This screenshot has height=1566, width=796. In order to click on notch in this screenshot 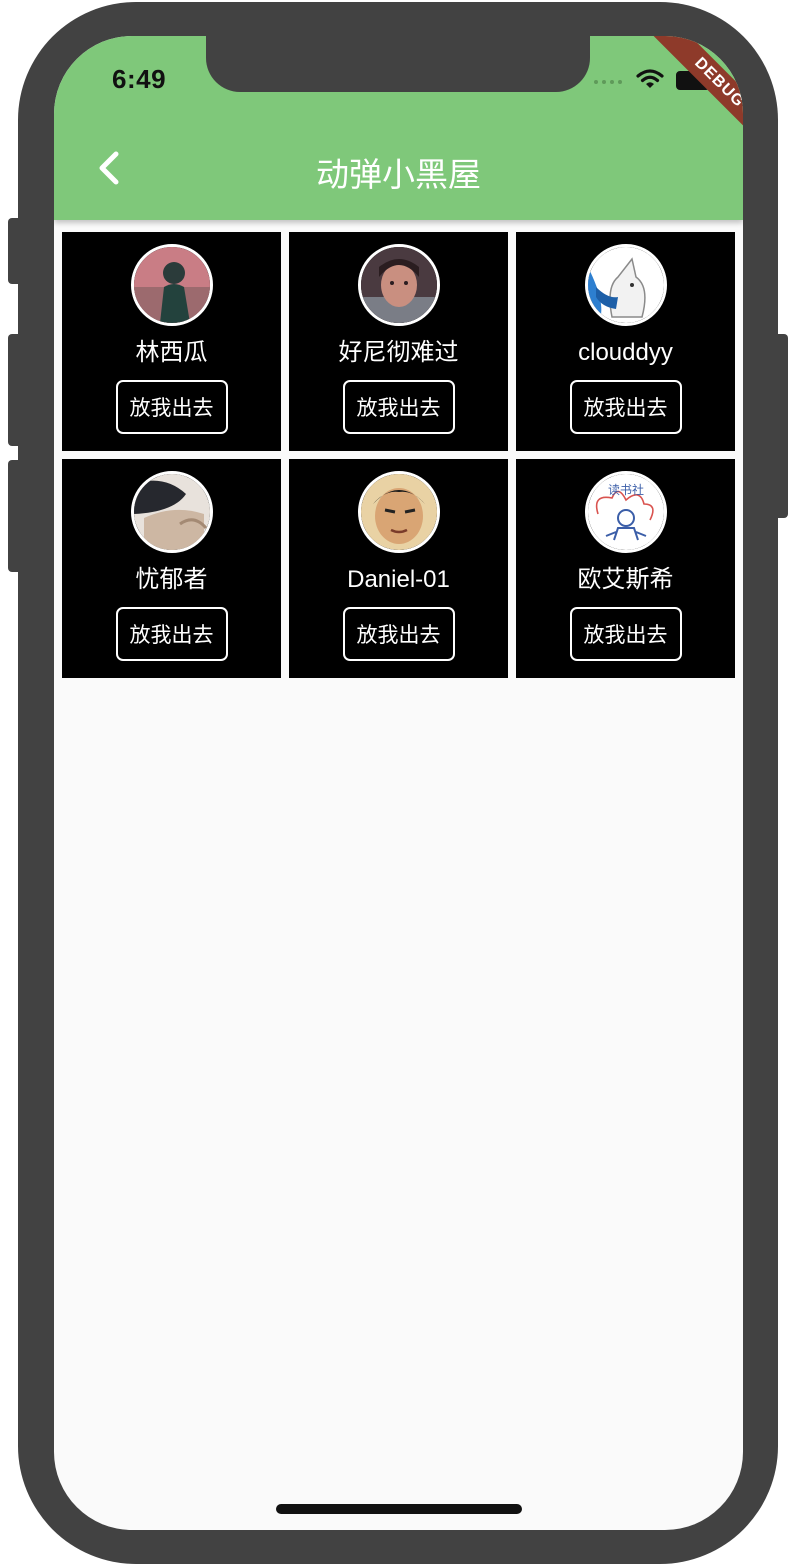, I will do `click(398, 64)`.